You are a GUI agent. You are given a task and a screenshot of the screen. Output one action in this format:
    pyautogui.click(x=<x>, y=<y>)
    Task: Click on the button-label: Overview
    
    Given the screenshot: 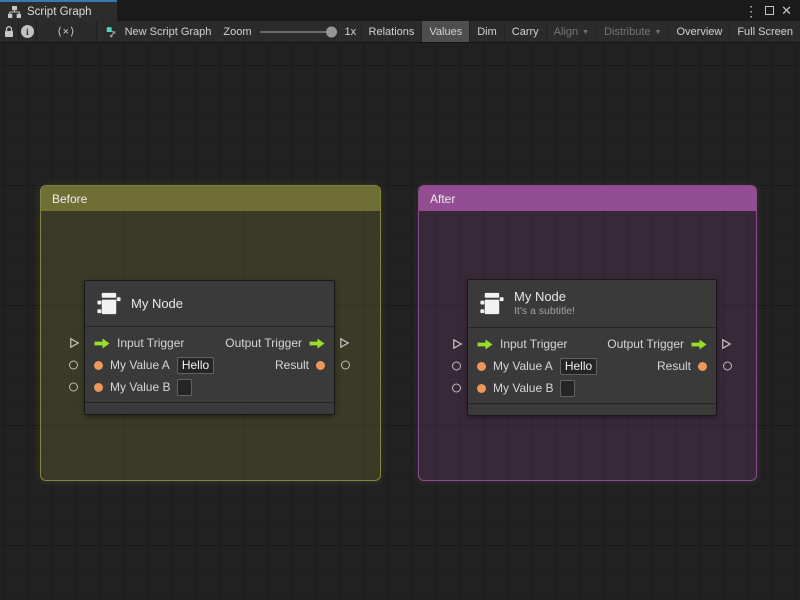 What is the action you would take?
    pyautogui.click(x=699, y=31)
    